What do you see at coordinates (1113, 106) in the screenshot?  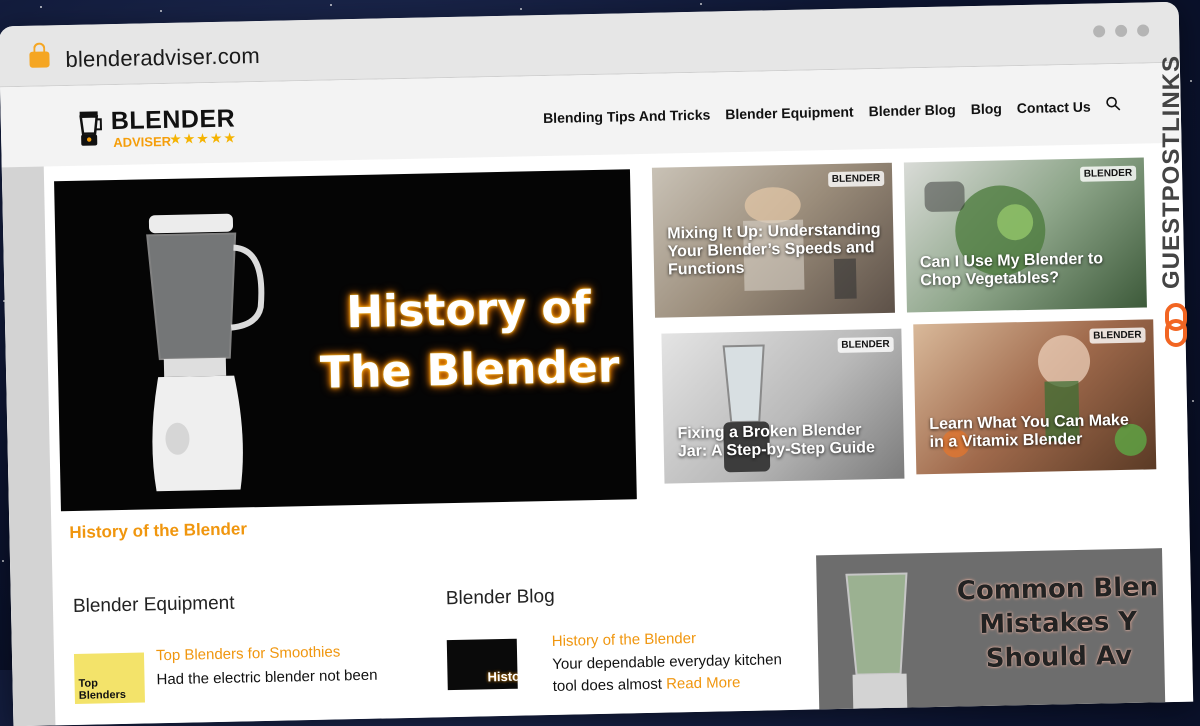 I see `search-icon` at bounding box center [1113, 106].